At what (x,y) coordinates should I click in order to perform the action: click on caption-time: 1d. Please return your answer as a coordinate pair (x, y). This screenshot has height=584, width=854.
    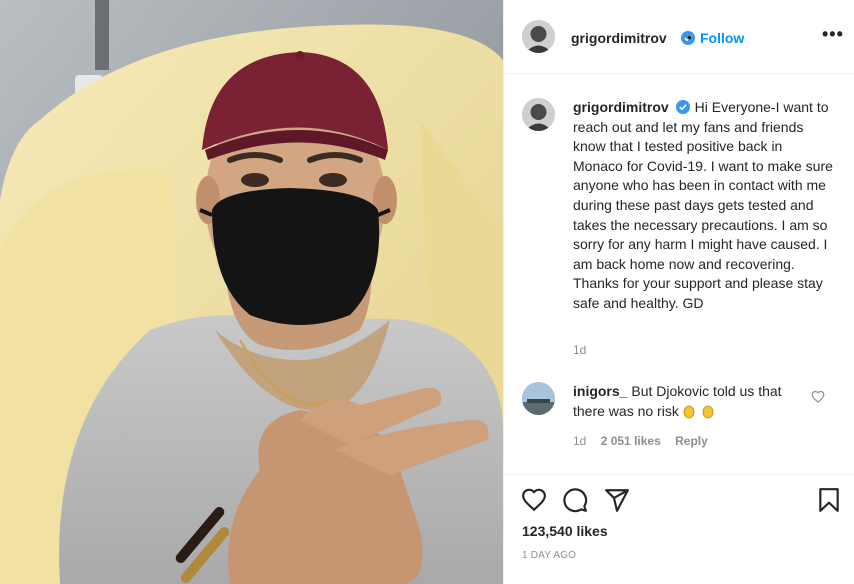
    Looking at the image, I should click on (580, 350).